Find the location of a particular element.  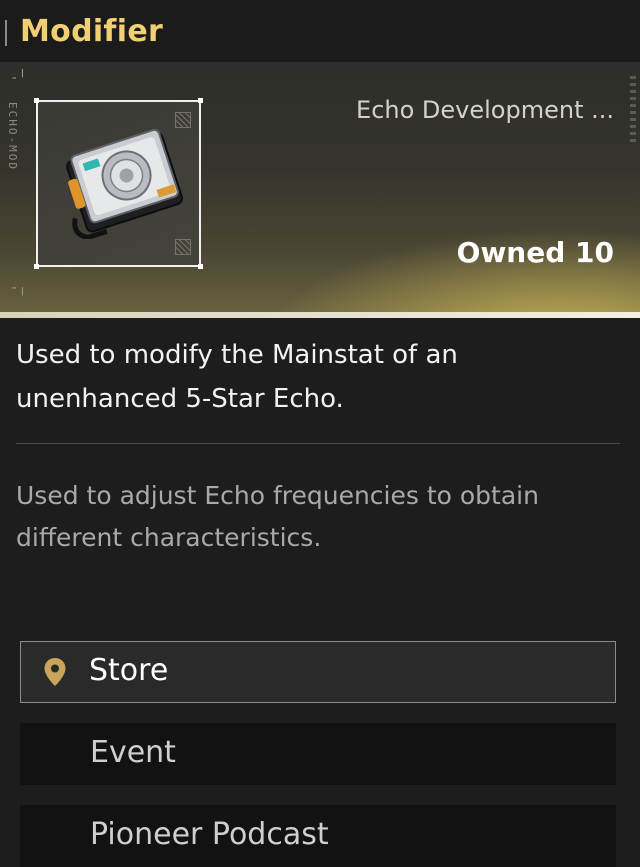

source-pioneer-podcast-button: Pioneer Podcast is located at coordinates (318, 836).